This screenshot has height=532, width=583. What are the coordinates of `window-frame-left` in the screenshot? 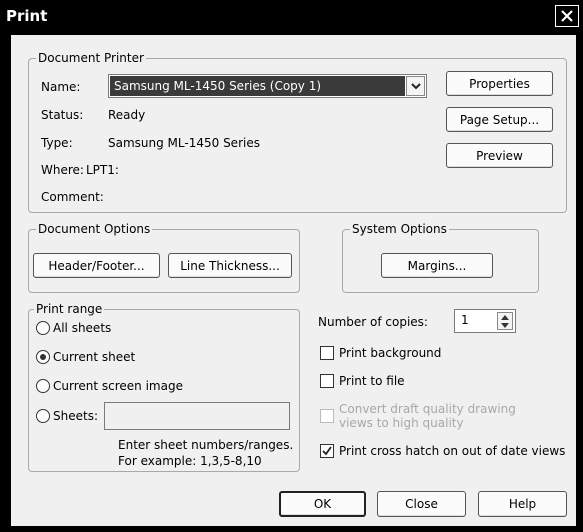 It's located at (5, 283).